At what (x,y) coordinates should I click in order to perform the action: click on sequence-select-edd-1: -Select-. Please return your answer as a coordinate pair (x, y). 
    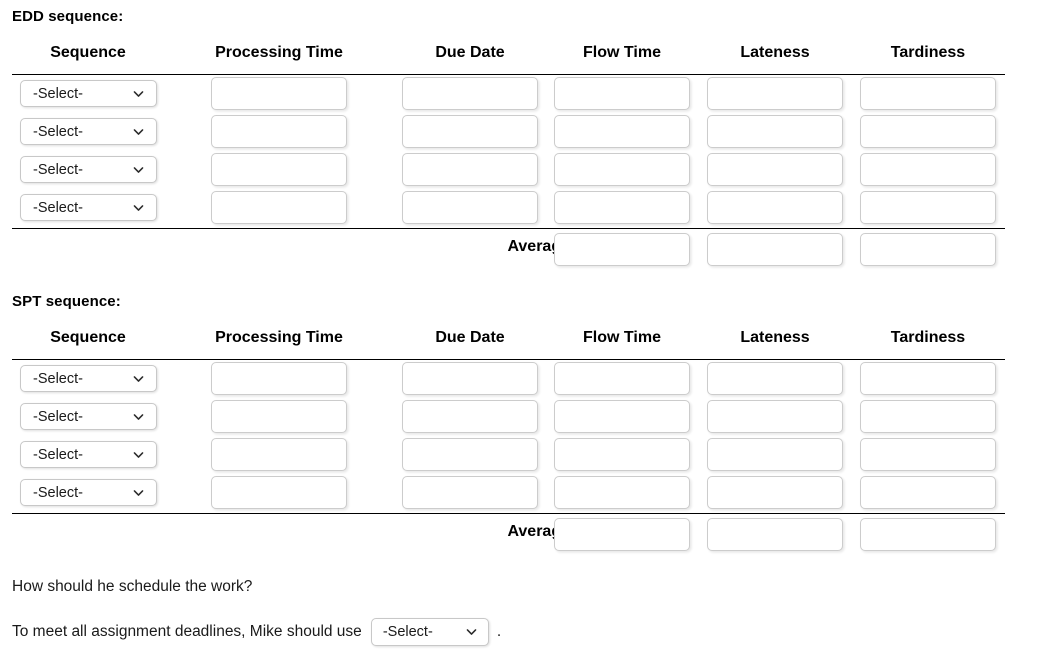
    Looking at the image, I should click on (88, 93).